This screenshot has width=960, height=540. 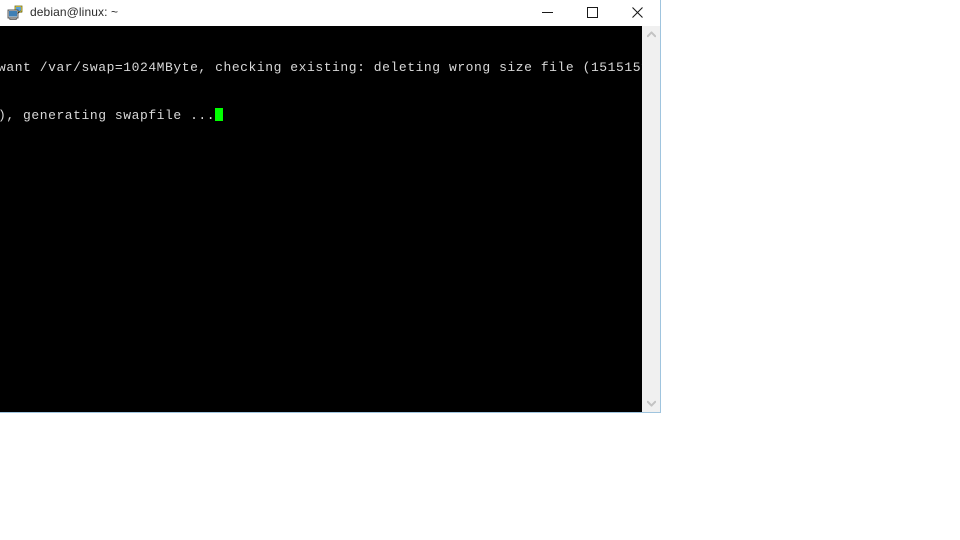 I want to click on window-titlebar: debian@linux: ~, so click(x=330, y=13).